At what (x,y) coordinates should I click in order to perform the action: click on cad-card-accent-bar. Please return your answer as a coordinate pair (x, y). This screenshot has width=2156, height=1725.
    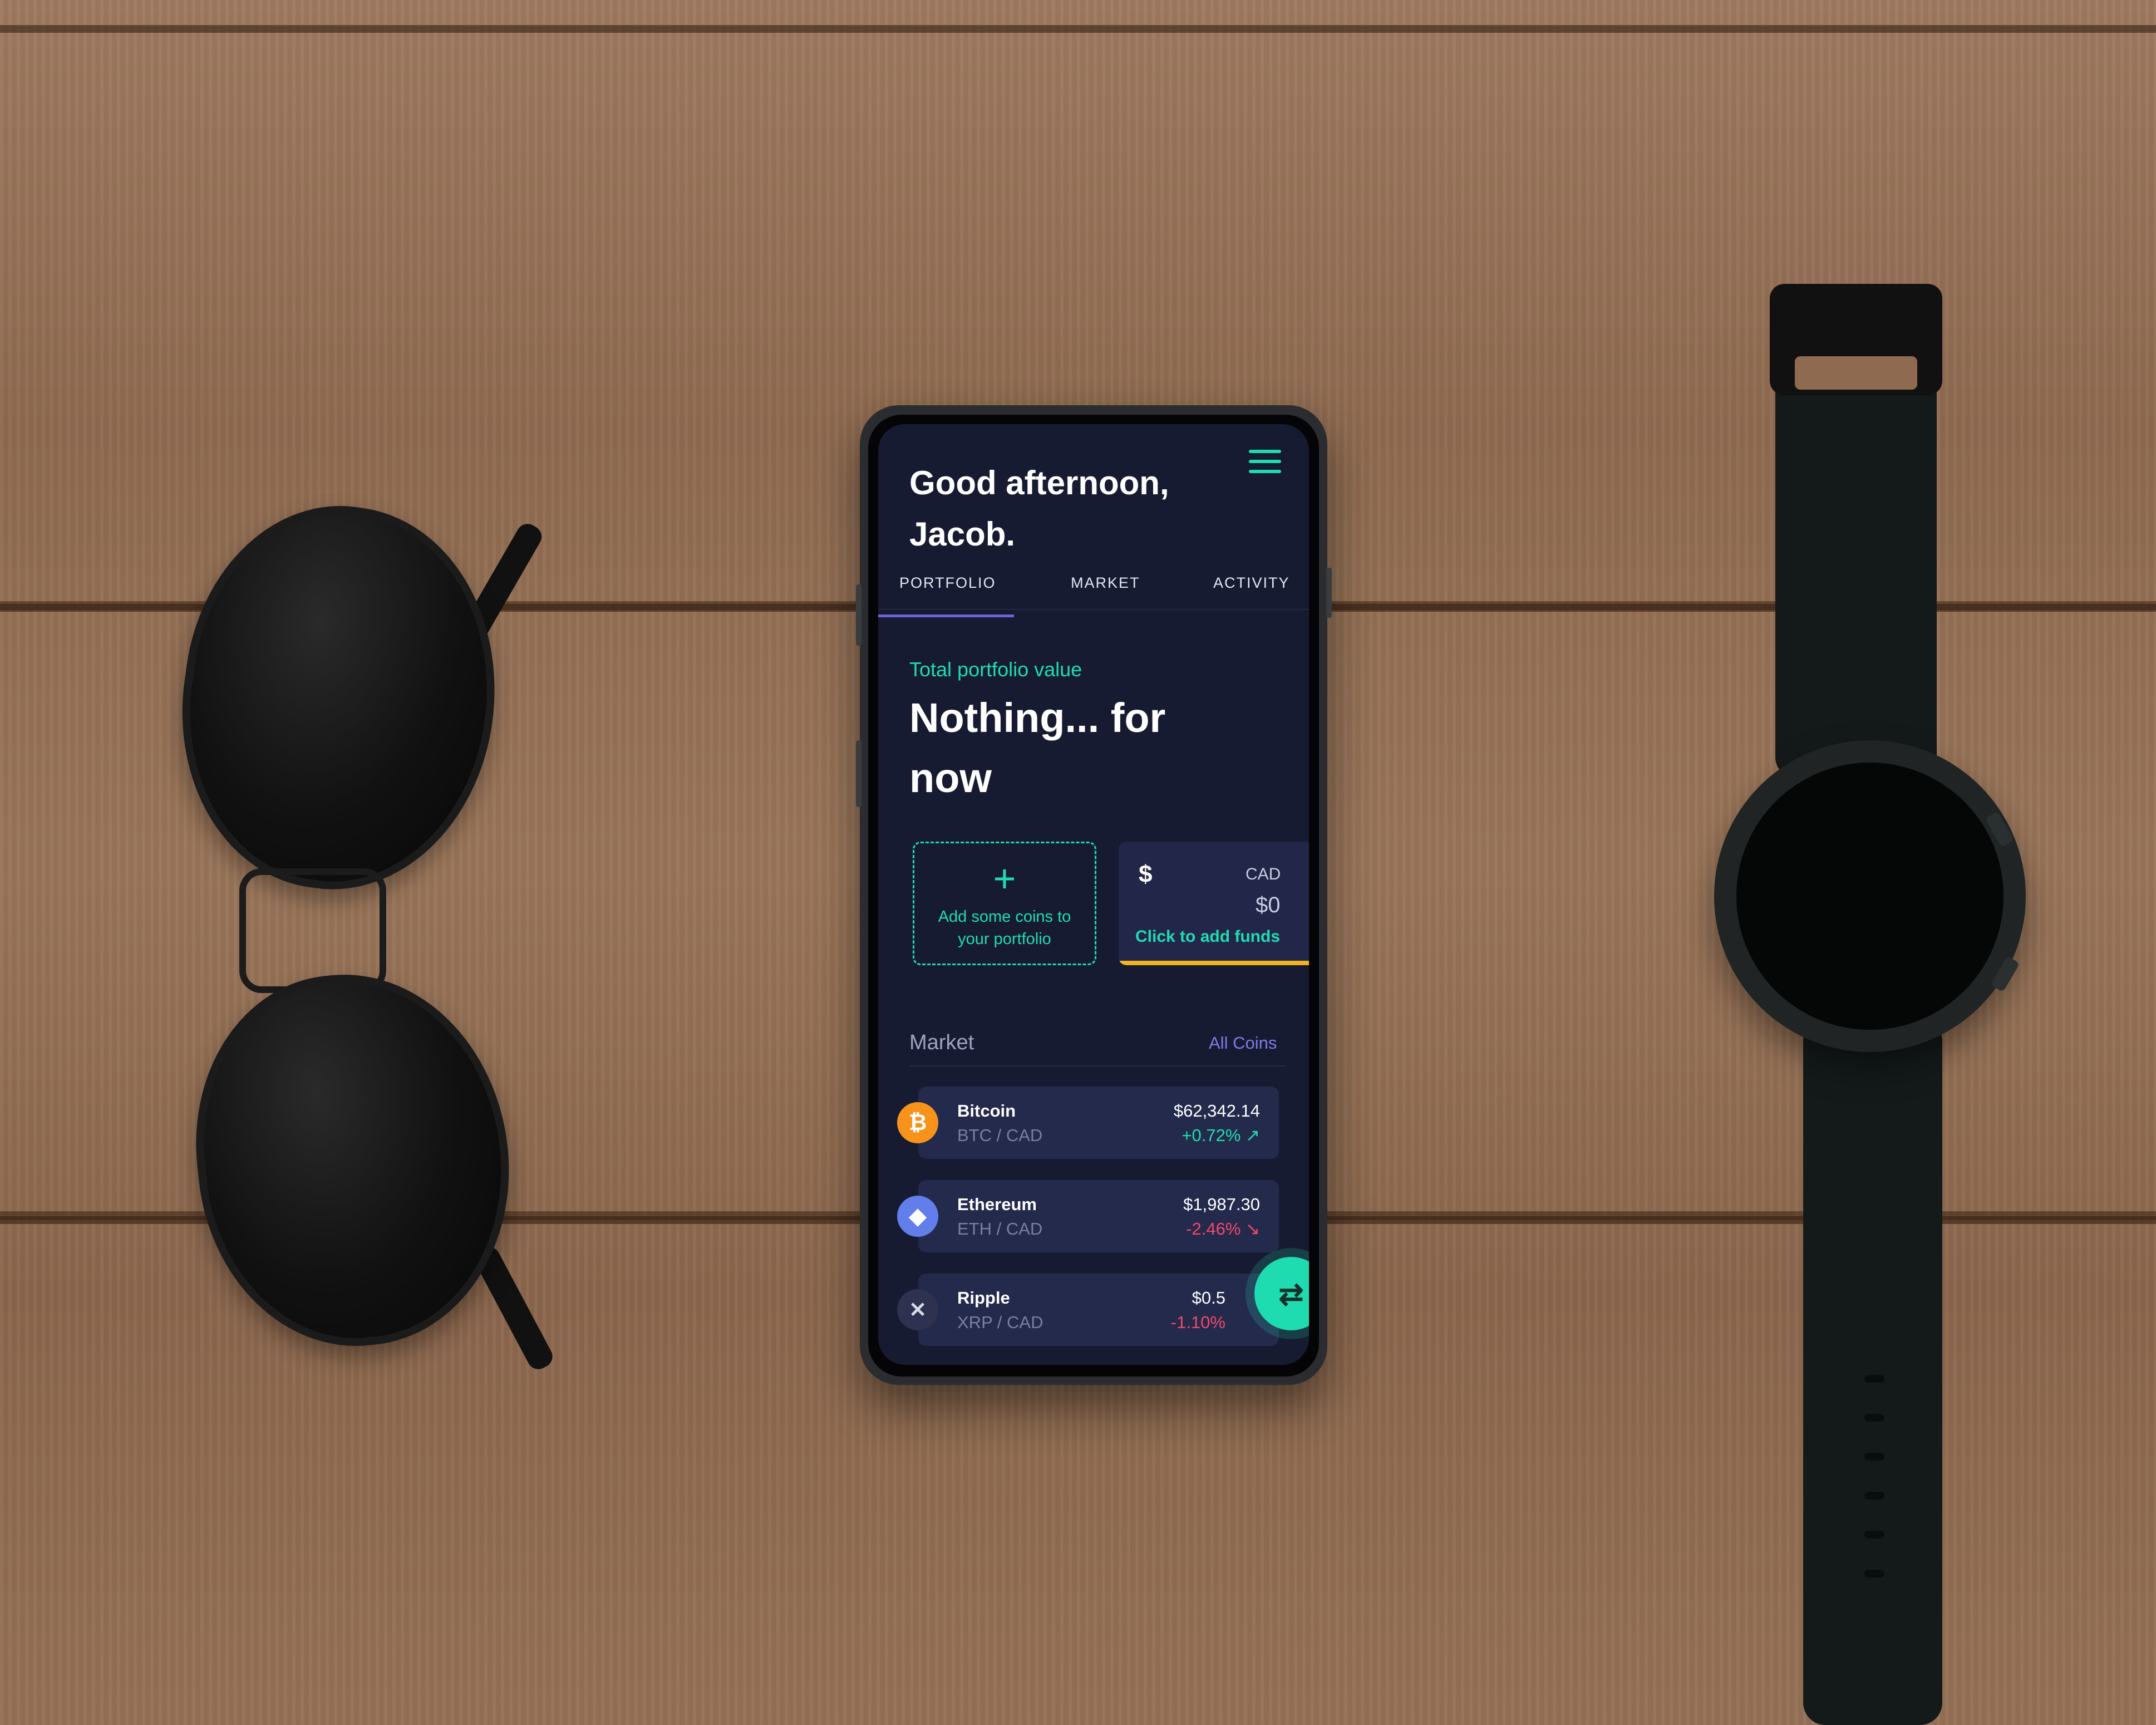
    Looking at the image, I should click on (1214, 963).